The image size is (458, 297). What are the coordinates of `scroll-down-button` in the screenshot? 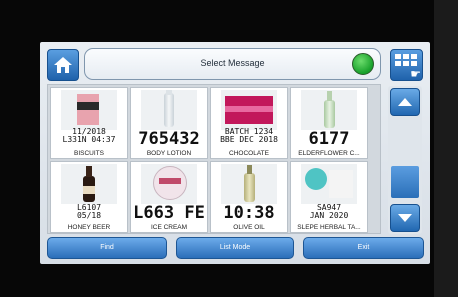 It's located at (405, 218).